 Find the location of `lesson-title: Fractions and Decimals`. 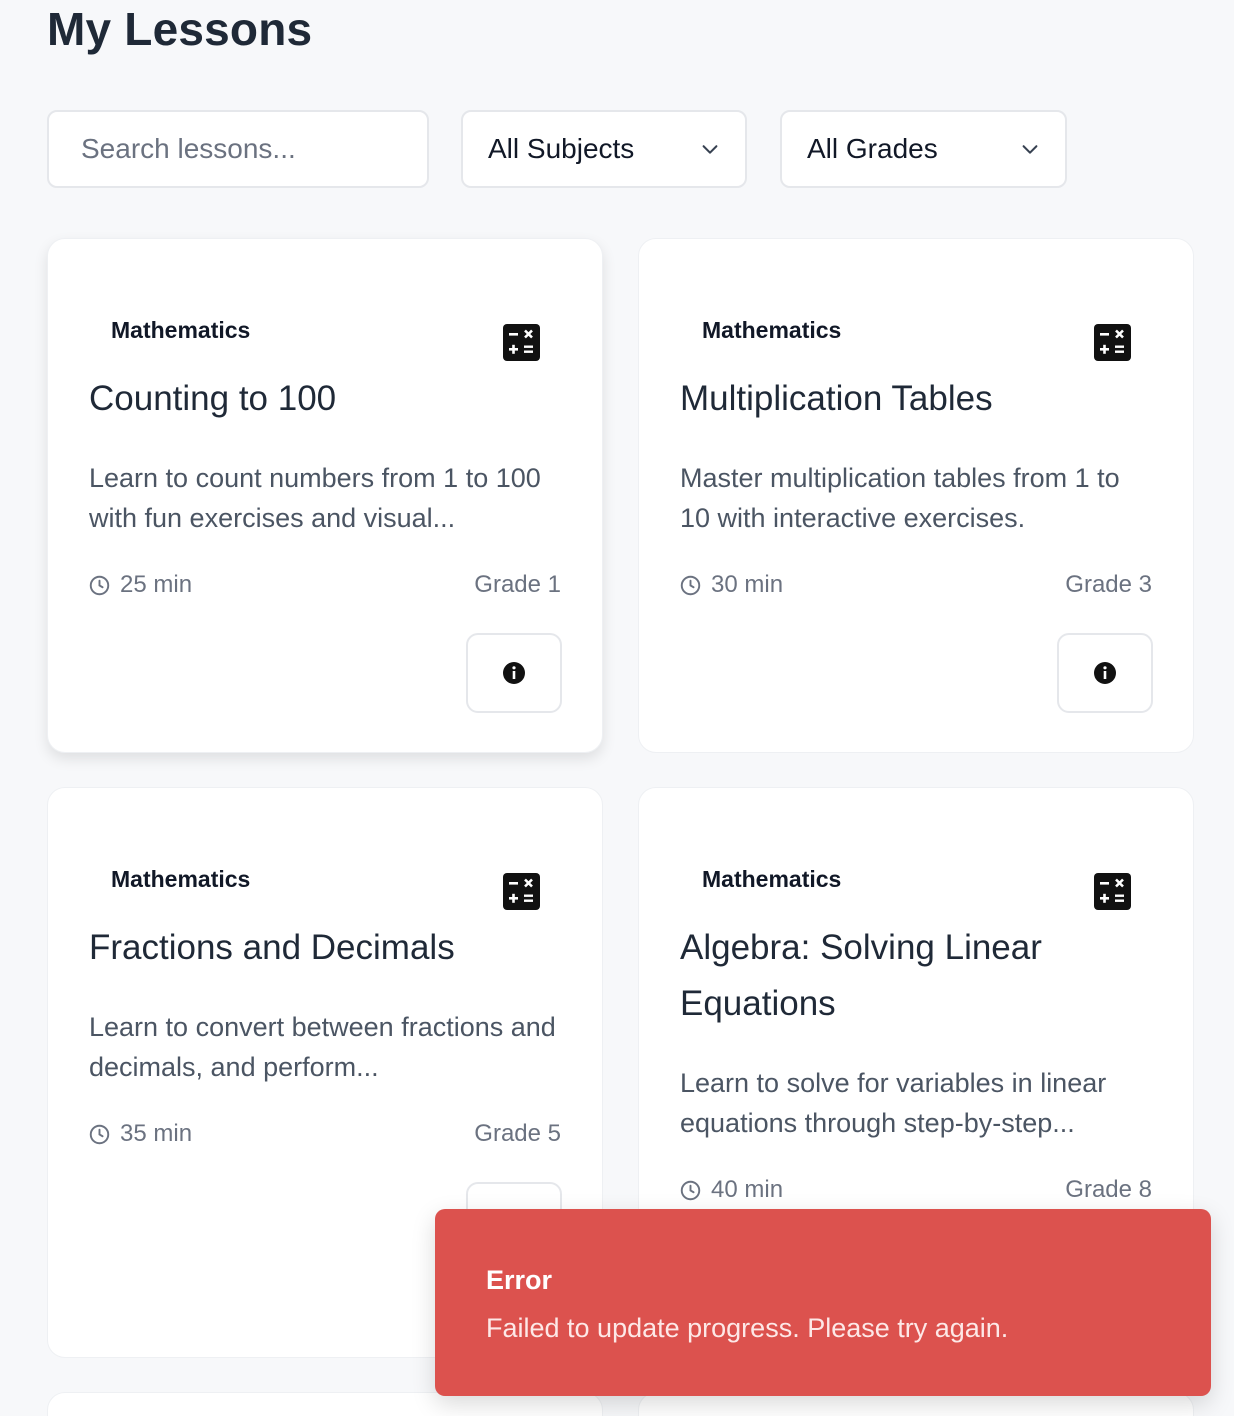

lesson-title: Fractions and Decimals is located at coordinates (272, 947).